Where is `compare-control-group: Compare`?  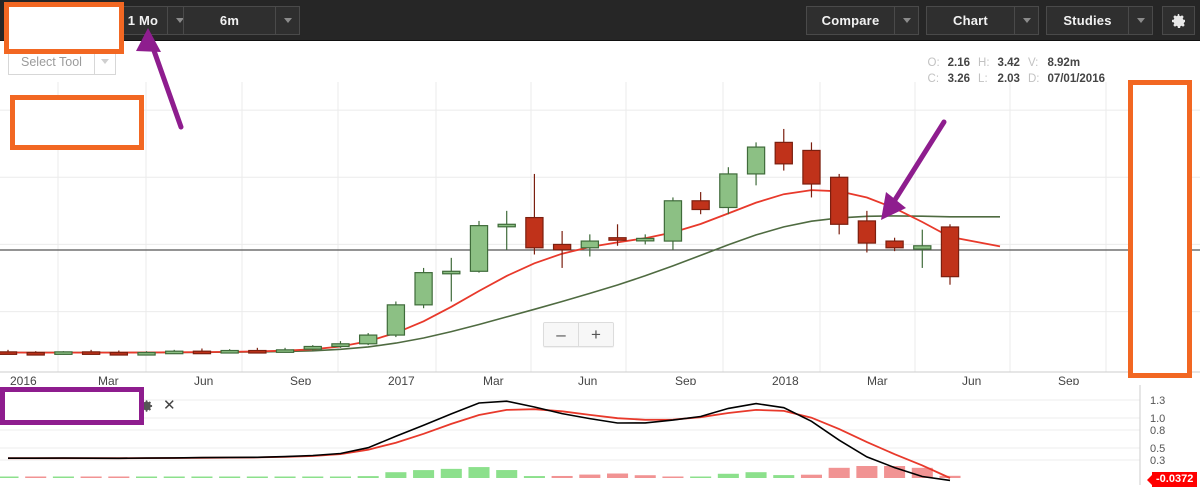
compare-control-group: Compare is located at coordinates (862, 20).